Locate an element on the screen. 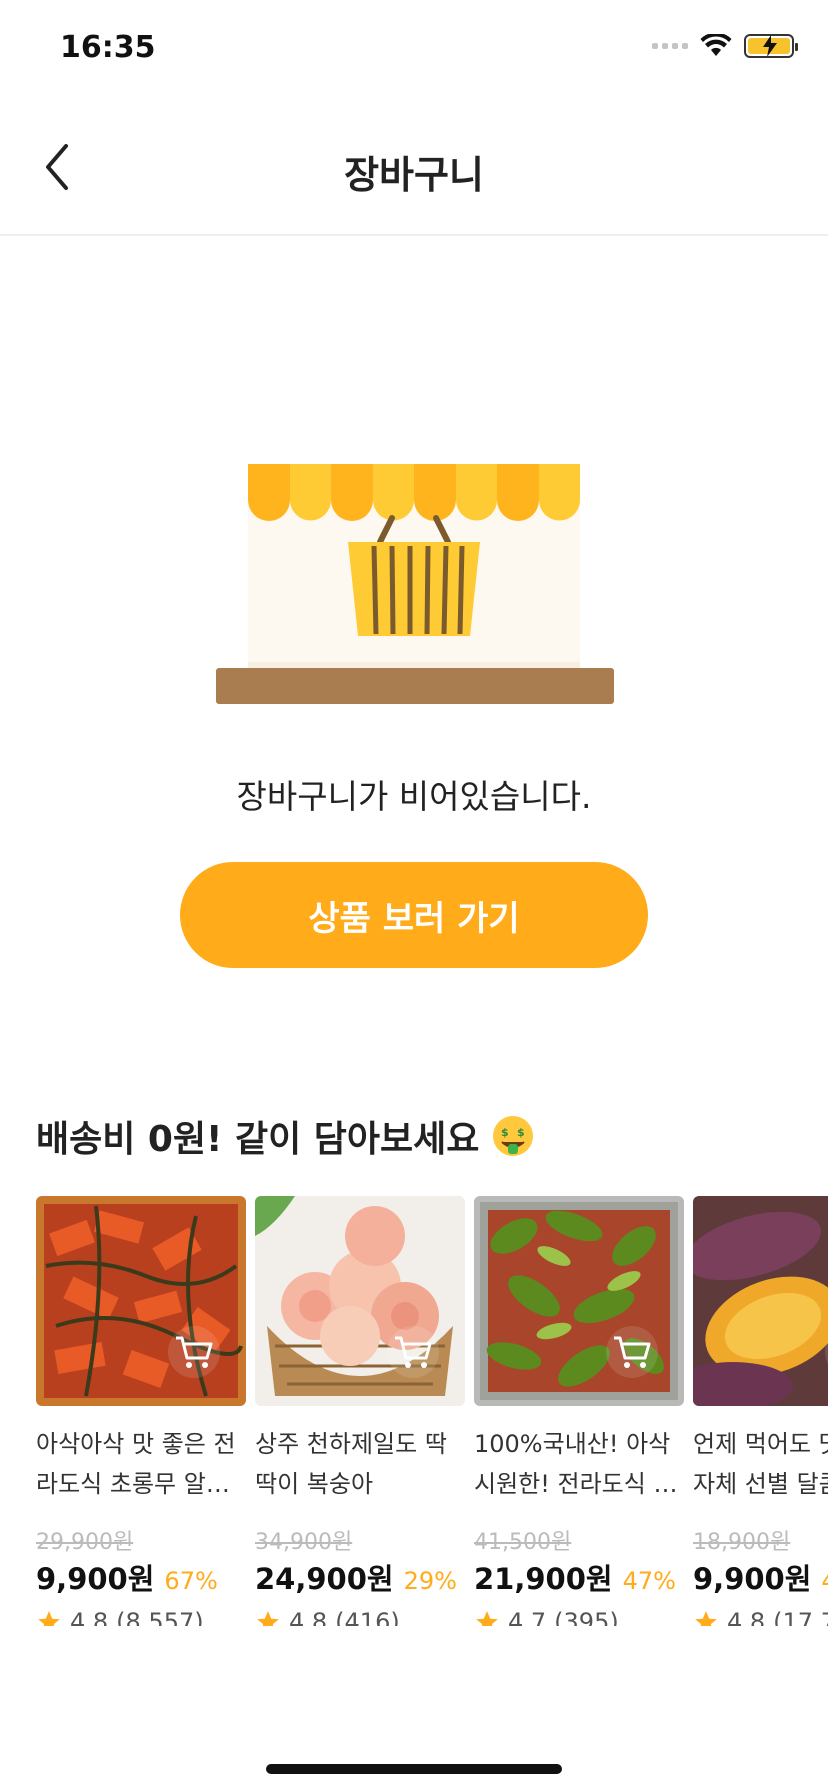 The width and height of the screenshot is (828, 1792). rating-row: 4.8 (416) is located at coordinates (360, 1617).